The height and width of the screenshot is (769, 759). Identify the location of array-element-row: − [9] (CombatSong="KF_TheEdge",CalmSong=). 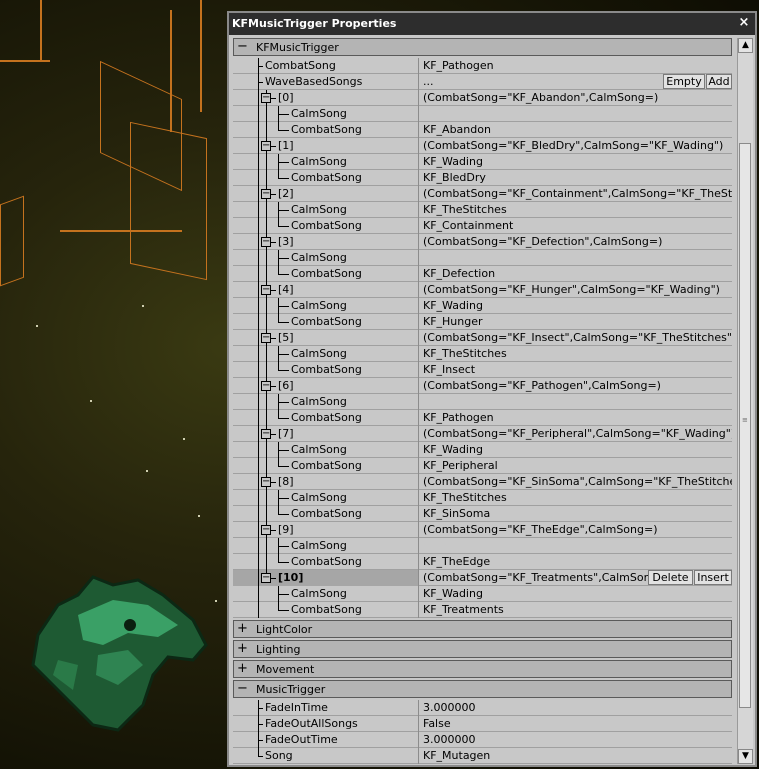
(482, 530).